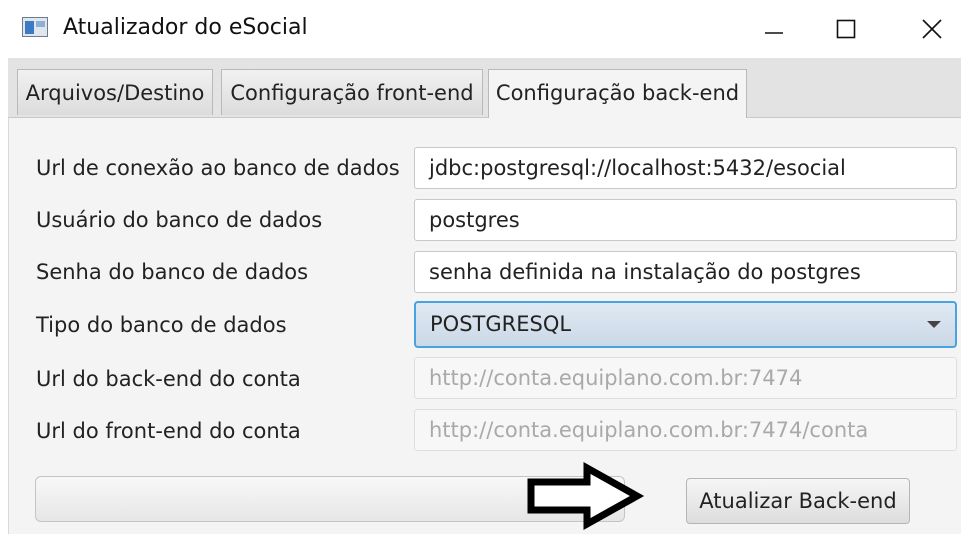  What do you see at coordinates (685, 430) in the screenshot?
I see `frontend-url-input: http://conta.equiplano.com.br:7474/conta` at bounding box center [685, 430].